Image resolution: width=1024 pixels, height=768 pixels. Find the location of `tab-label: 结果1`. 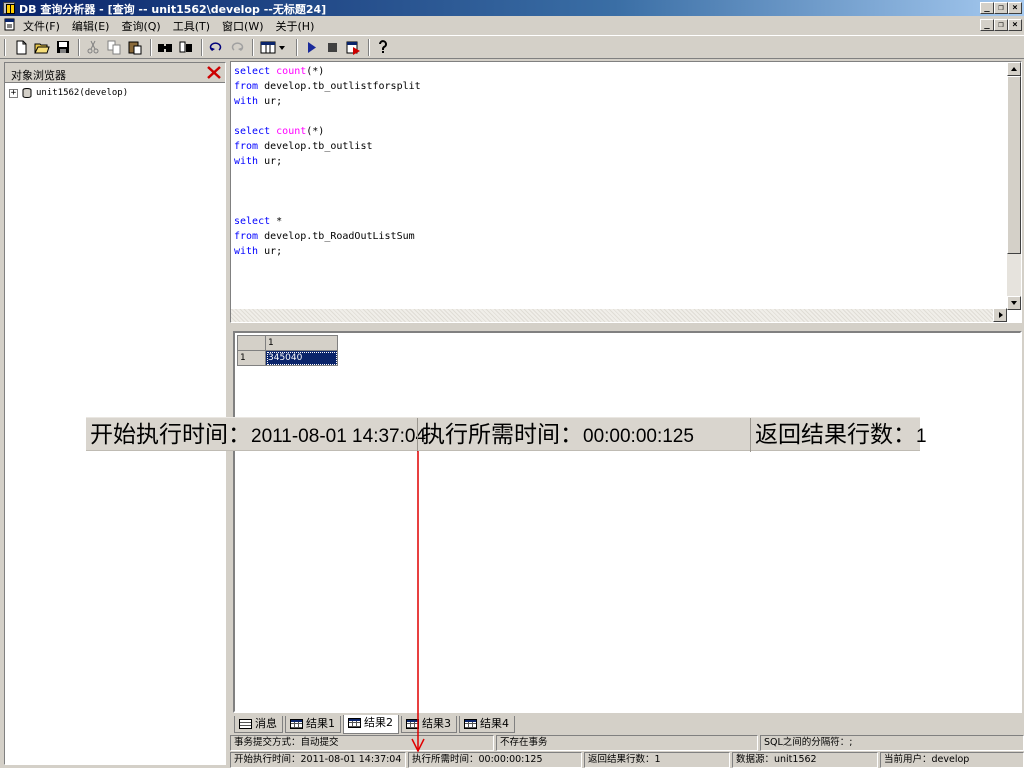

tab-label: 结果1 is located at coordinates (320, 723).